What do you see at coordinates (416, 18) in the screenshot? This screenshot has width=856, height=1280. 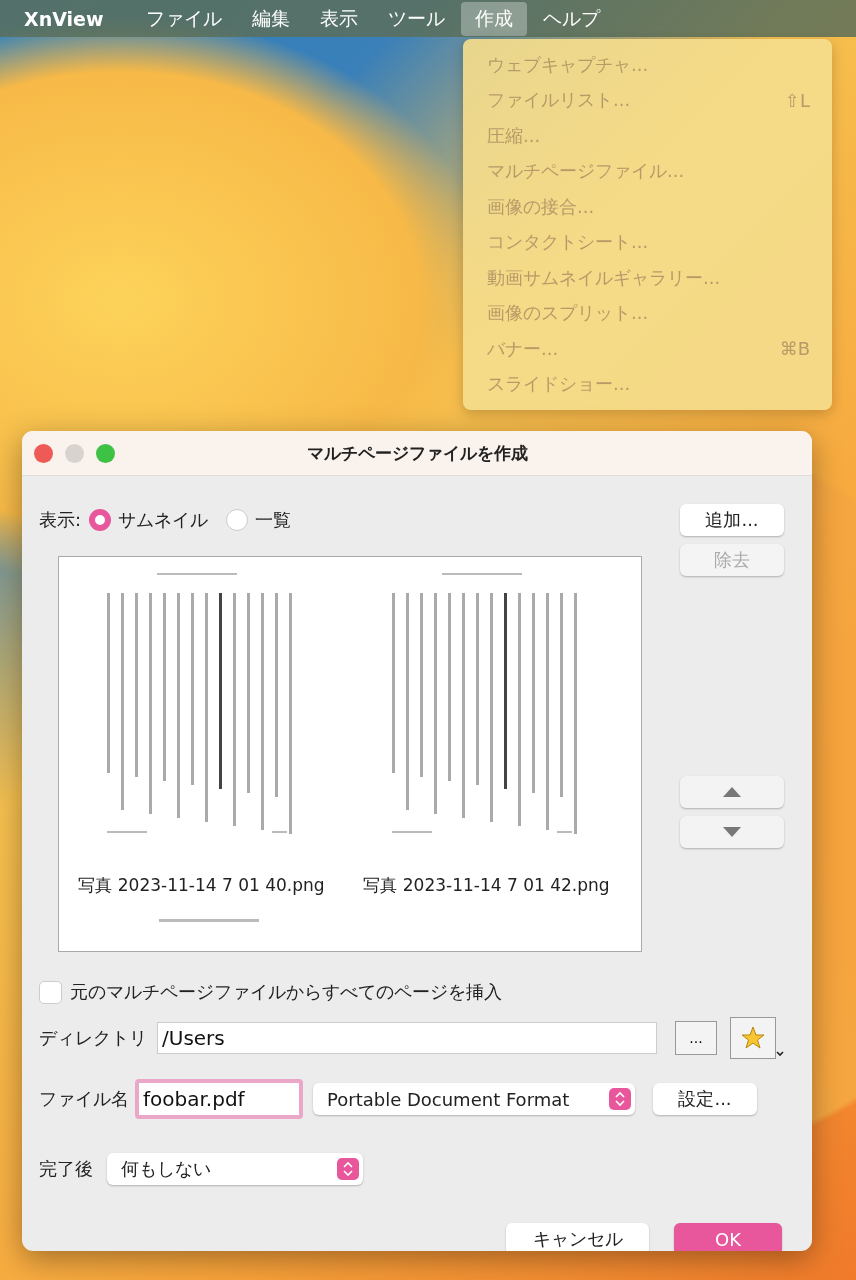 I see `menu-bar-item: ツール` at bounding box center [416, 18].